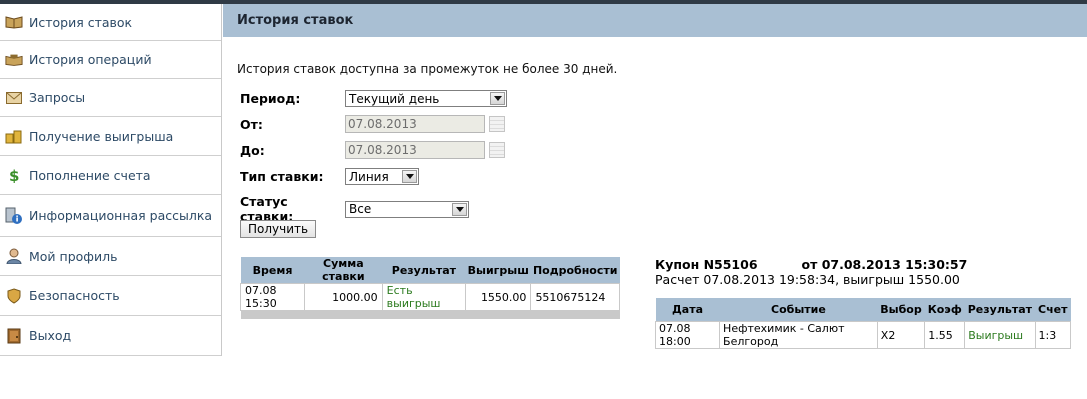 The image size is (1087, 399). Describe the element at coordinates (424, 297) in the screenshot. I see `cell-result: Есть выигрыш` at that location.